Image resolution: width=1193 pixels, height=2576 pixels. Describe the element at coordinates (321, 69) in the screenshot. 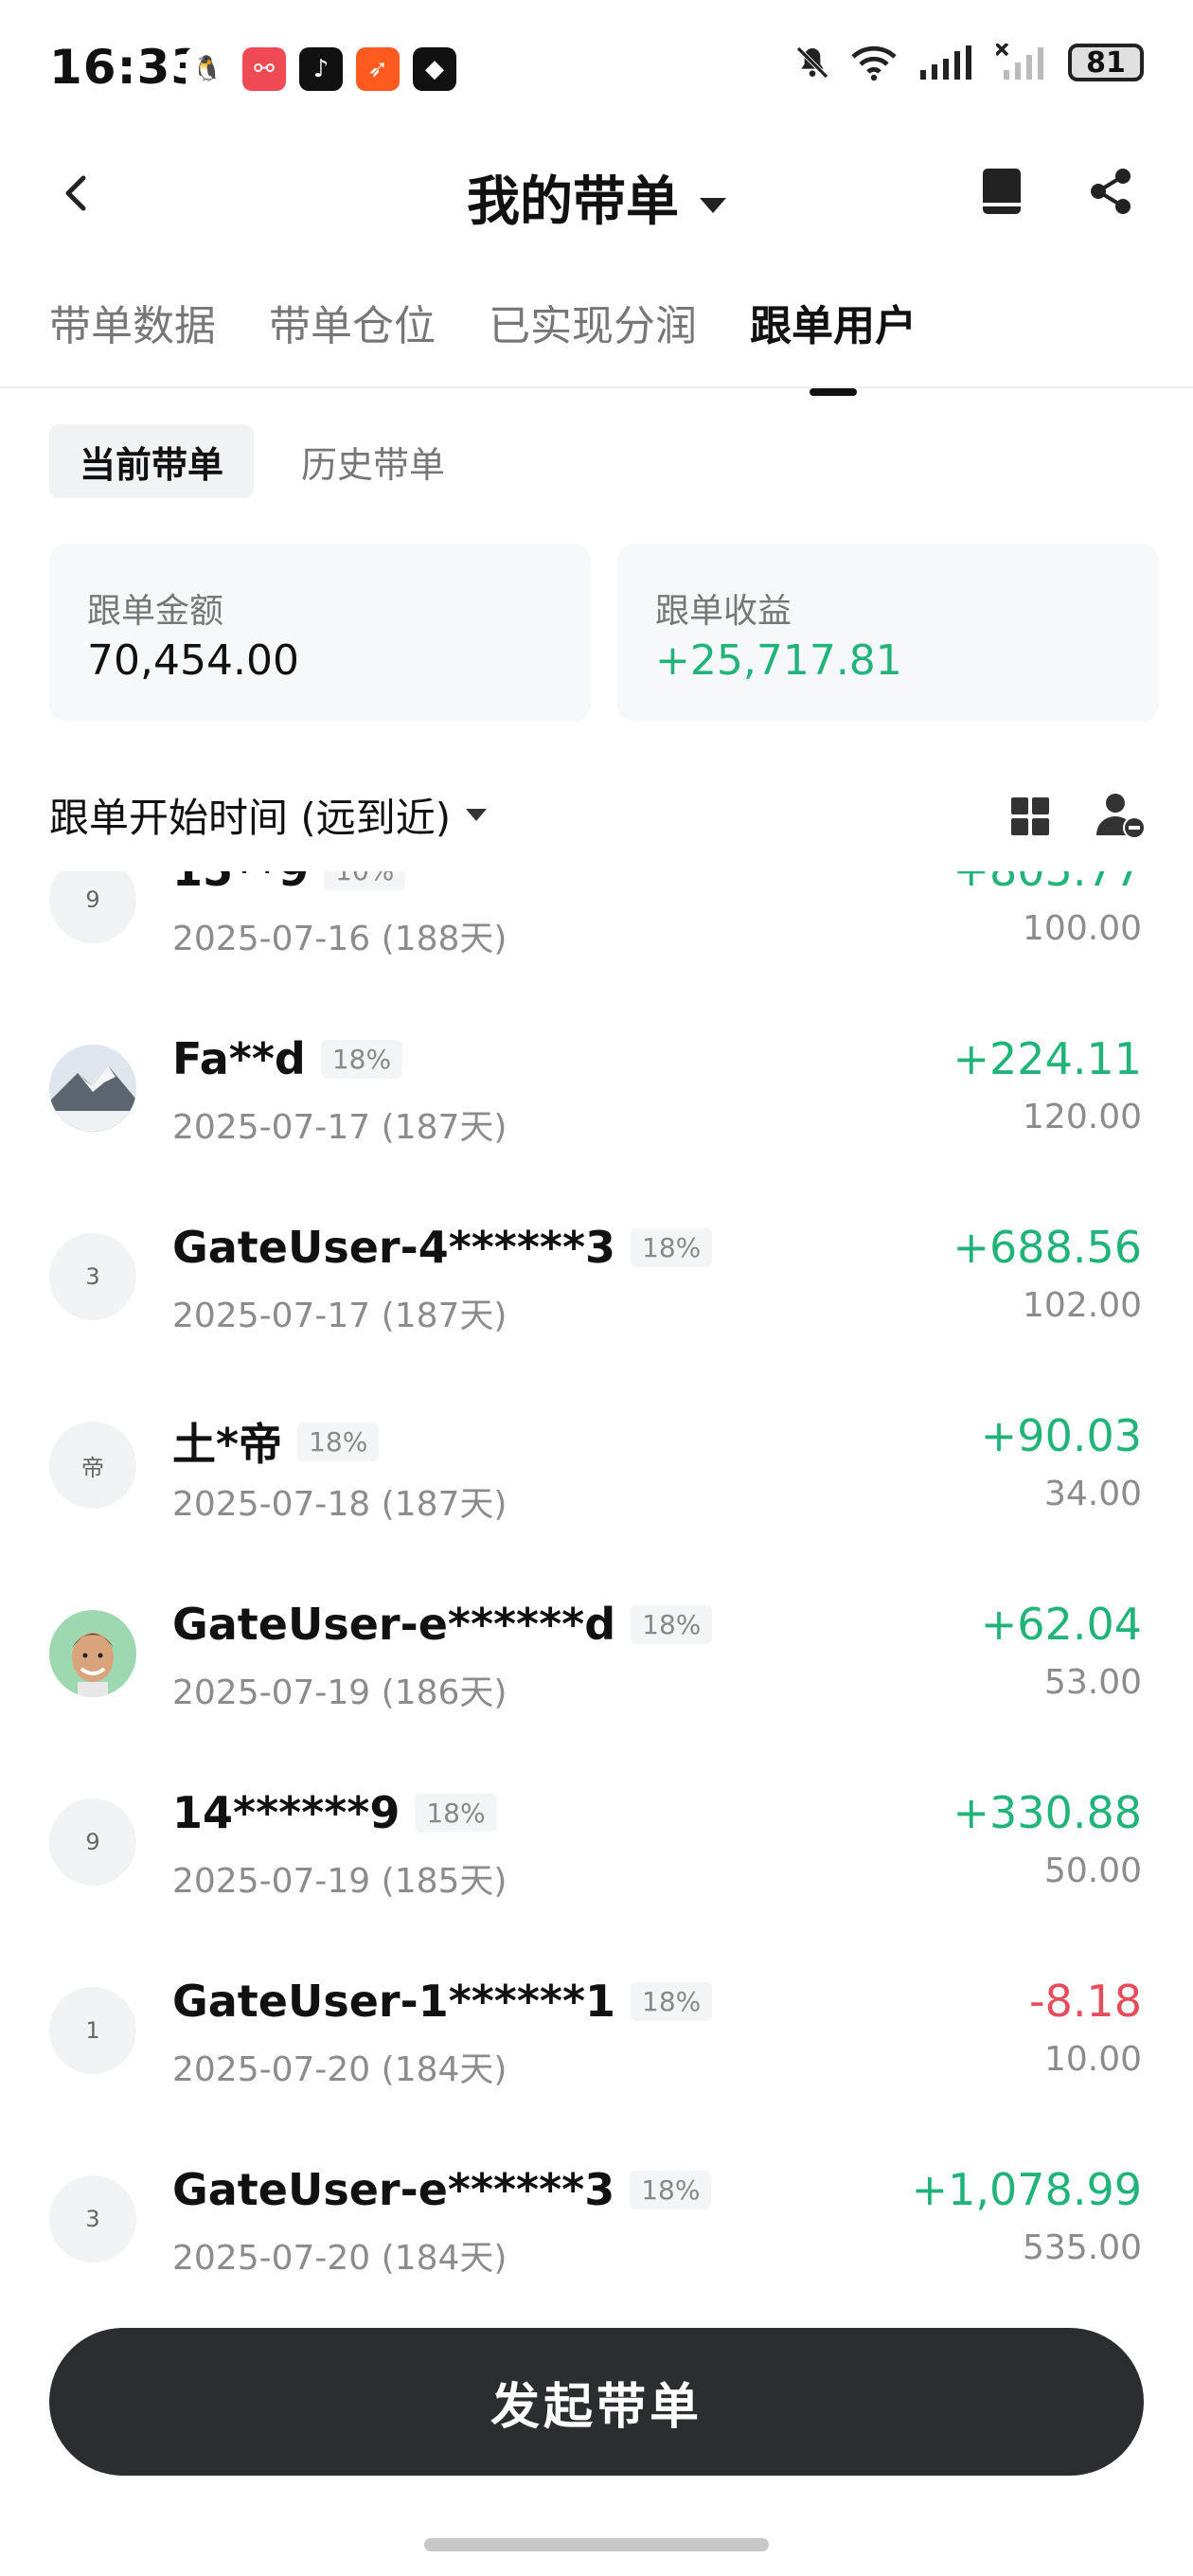

I see `tiktok-icon: ♪` at that location.